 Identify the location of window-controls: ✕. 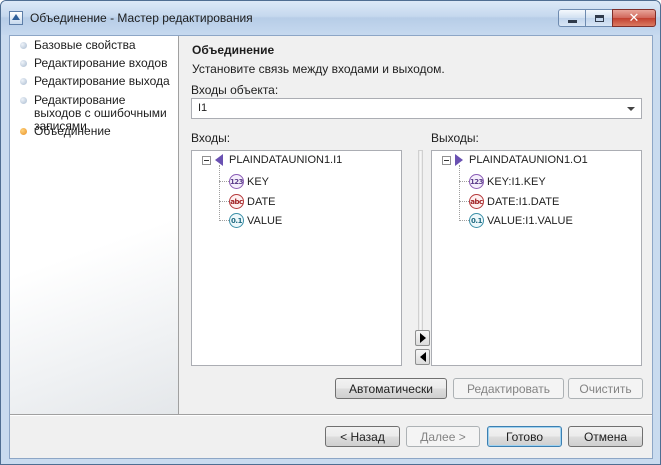
(607, 18).